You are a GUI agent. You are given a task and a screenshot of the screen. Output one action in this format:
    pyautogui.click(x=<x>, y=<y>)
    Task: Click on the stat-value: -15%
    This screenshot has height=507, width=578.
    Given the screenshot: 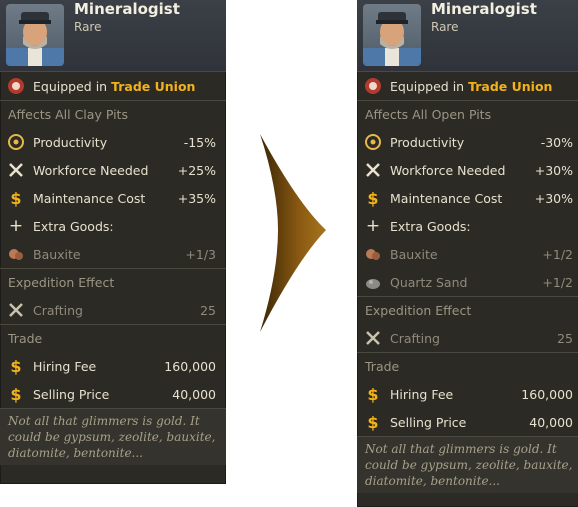 What is the action you would take?
    pyautogui.click(x=199, y=142)
    